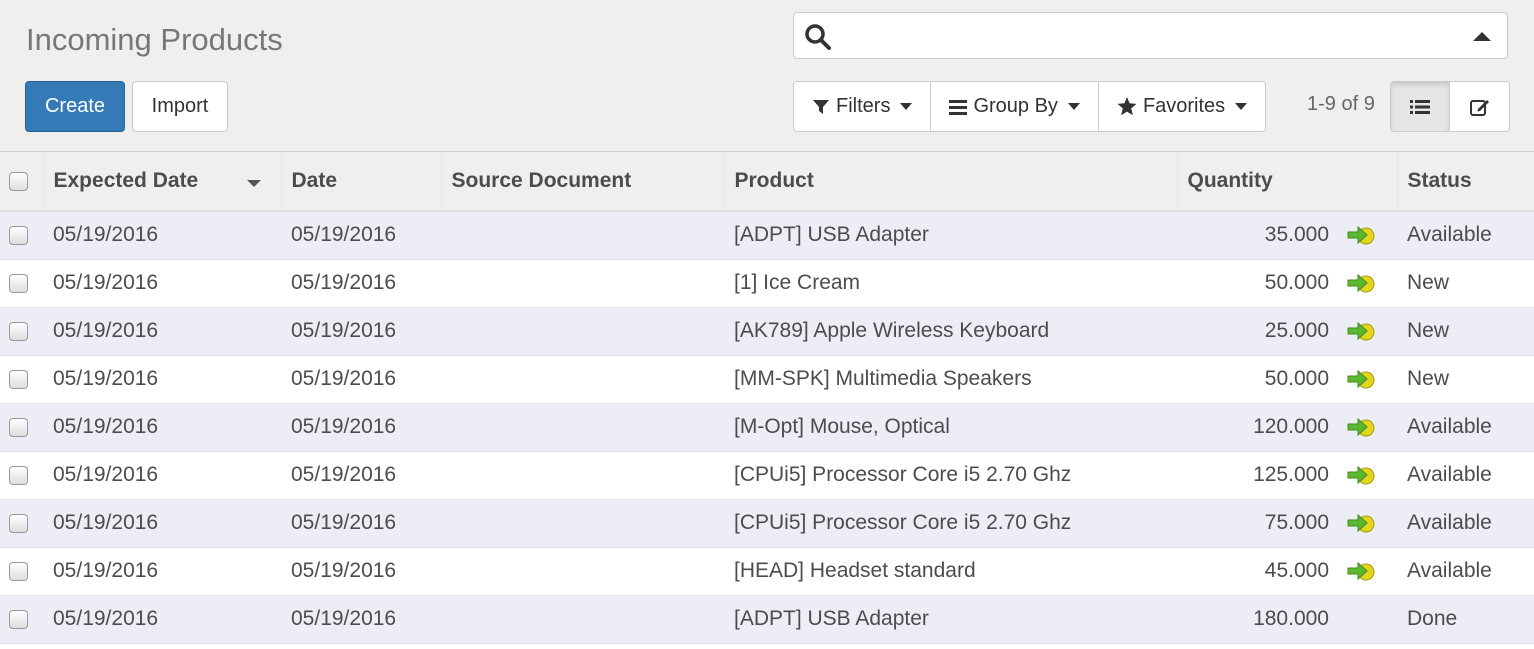 Image resolution: width=1534 pixels, height=649 pixels. Describe the element at coordinates (951, 182) in the screenshot. I see `column-header-product: Product` at that location.